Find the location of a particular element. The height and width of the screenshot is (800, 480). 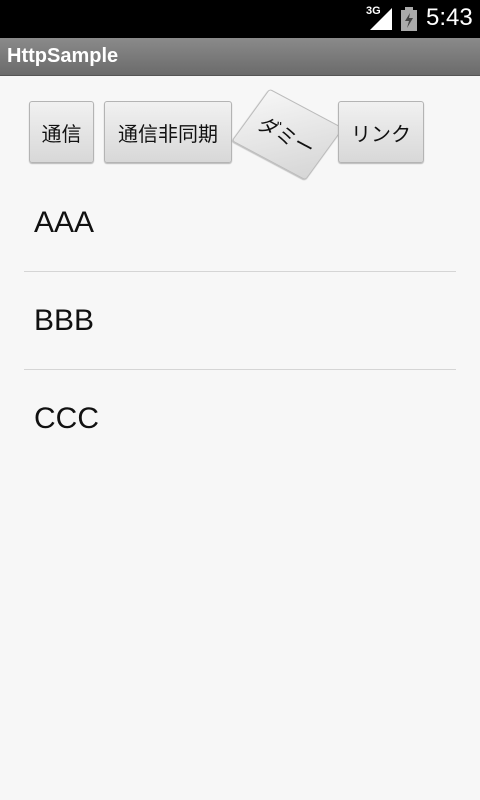

async-tsushin-button: 通信非同期 is located at coordinates (168, 132).